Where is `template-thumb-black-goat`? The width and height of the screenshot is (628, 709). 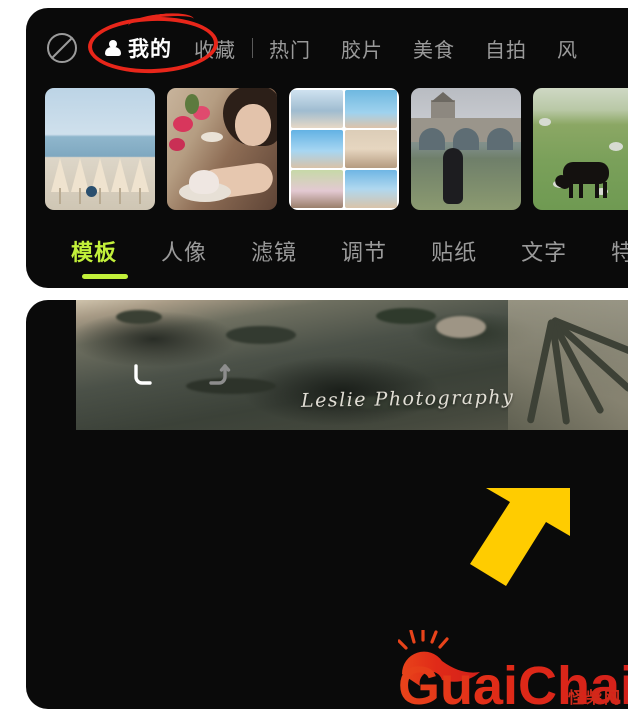 template-thumb-black-goat is located at coordinates (580, 149).